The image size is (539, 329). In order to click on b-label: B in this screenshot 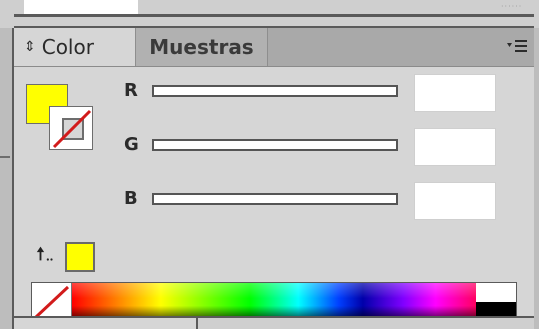, I will do `click(131, 198)`.